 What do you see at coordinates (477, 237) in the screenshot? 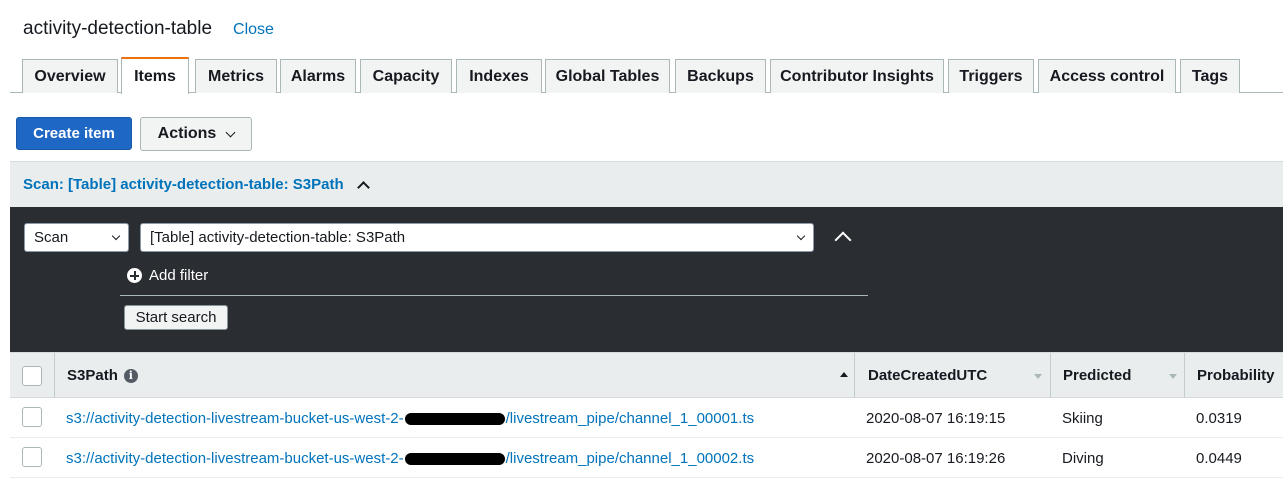
I see `scan-target-select: [Table] activity-detection-table: S3Path` at bounding box center [477, 237].